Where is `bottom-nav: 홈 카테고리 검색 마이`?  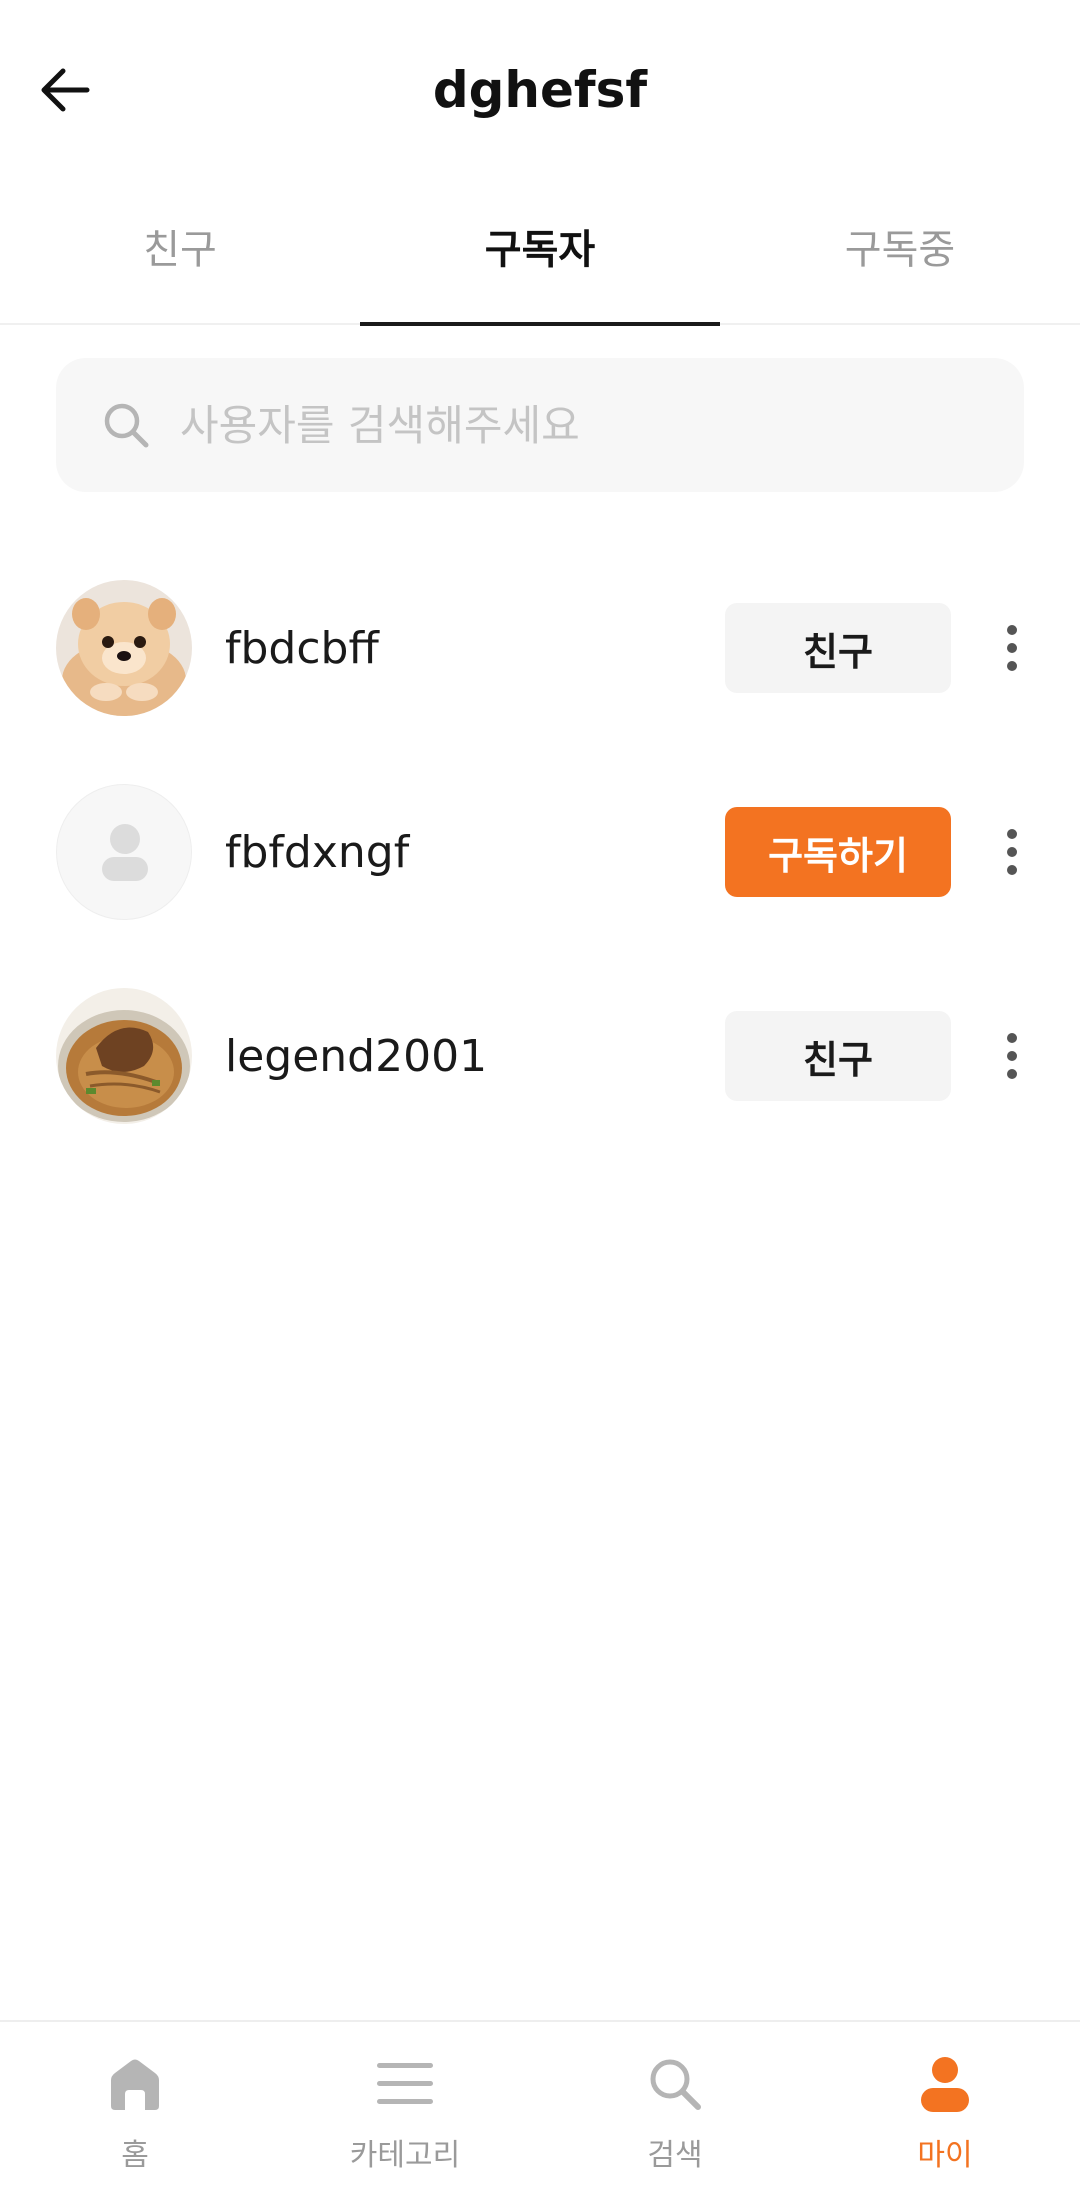
bottom-nav: 홈 카테고리 검색 마이 is located at coordinates (540, 2105).